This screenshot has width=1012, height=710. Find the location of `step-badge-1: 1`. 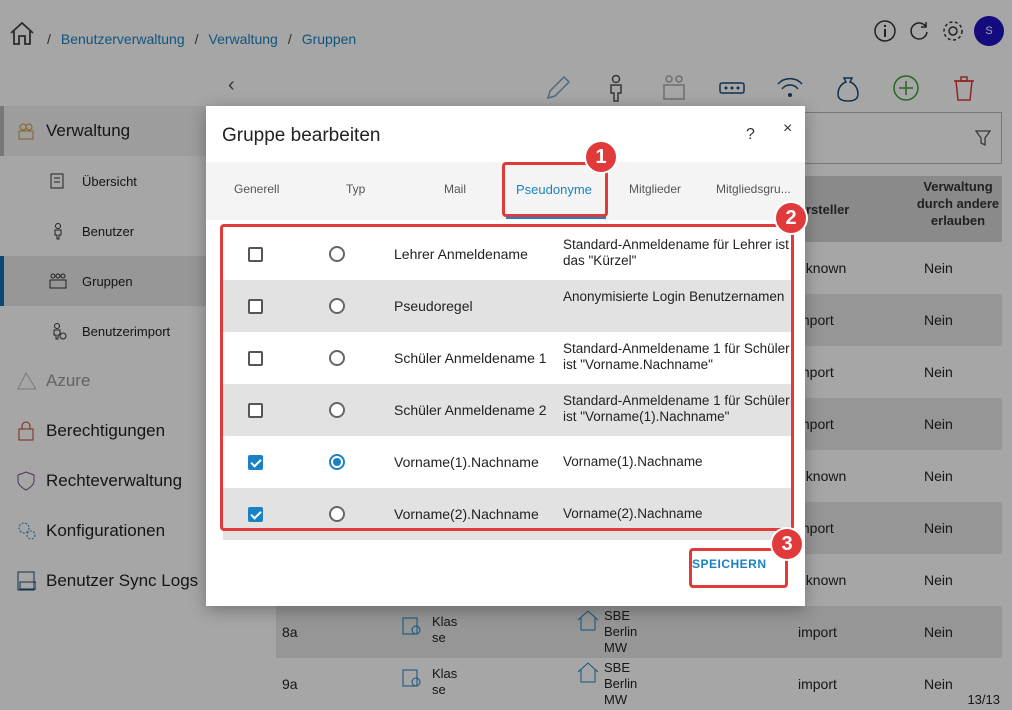

step-badge-1: 1 is located at coordinates (601, 157).